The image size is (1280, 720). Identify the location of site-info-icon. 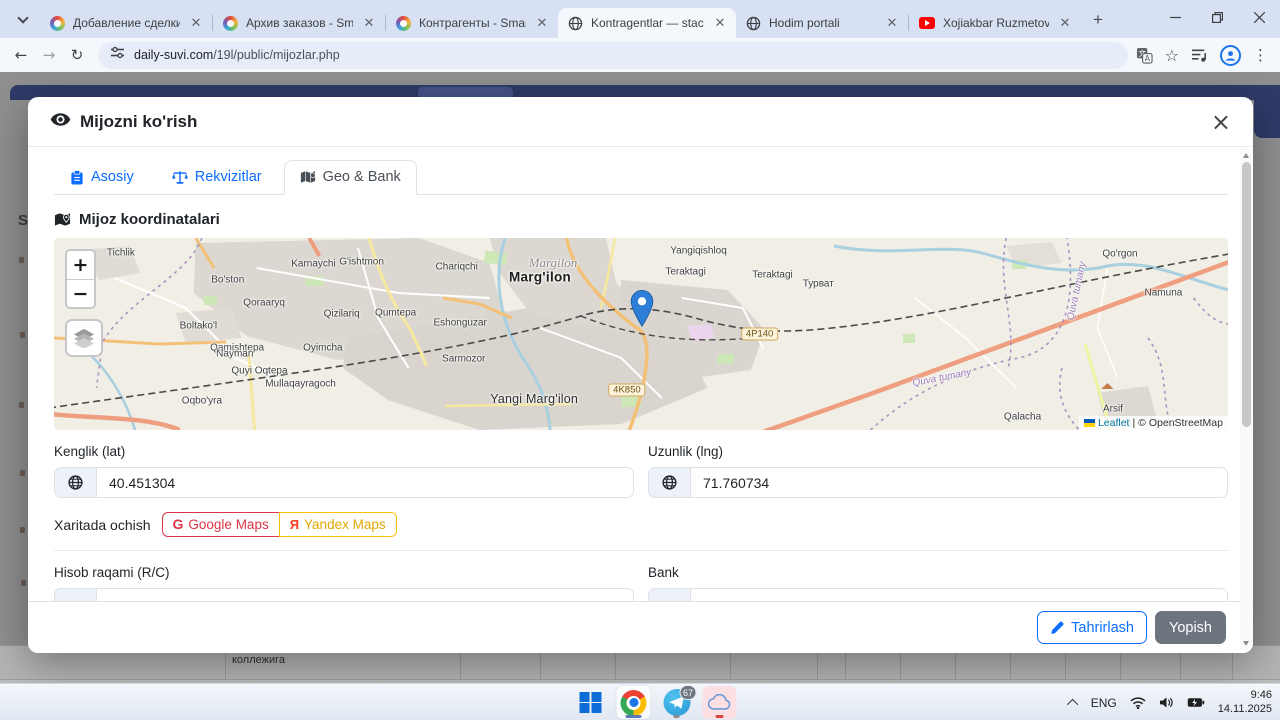
(117, 55).